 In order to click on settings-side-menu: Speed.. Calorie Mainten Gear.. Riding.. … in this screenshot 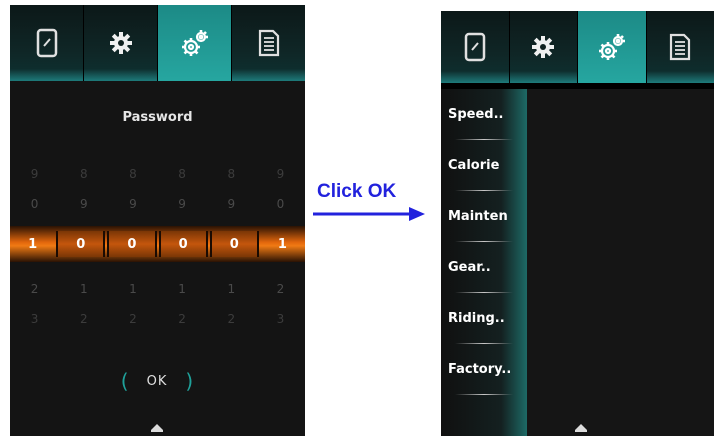, I will do `click(484, 262)`.